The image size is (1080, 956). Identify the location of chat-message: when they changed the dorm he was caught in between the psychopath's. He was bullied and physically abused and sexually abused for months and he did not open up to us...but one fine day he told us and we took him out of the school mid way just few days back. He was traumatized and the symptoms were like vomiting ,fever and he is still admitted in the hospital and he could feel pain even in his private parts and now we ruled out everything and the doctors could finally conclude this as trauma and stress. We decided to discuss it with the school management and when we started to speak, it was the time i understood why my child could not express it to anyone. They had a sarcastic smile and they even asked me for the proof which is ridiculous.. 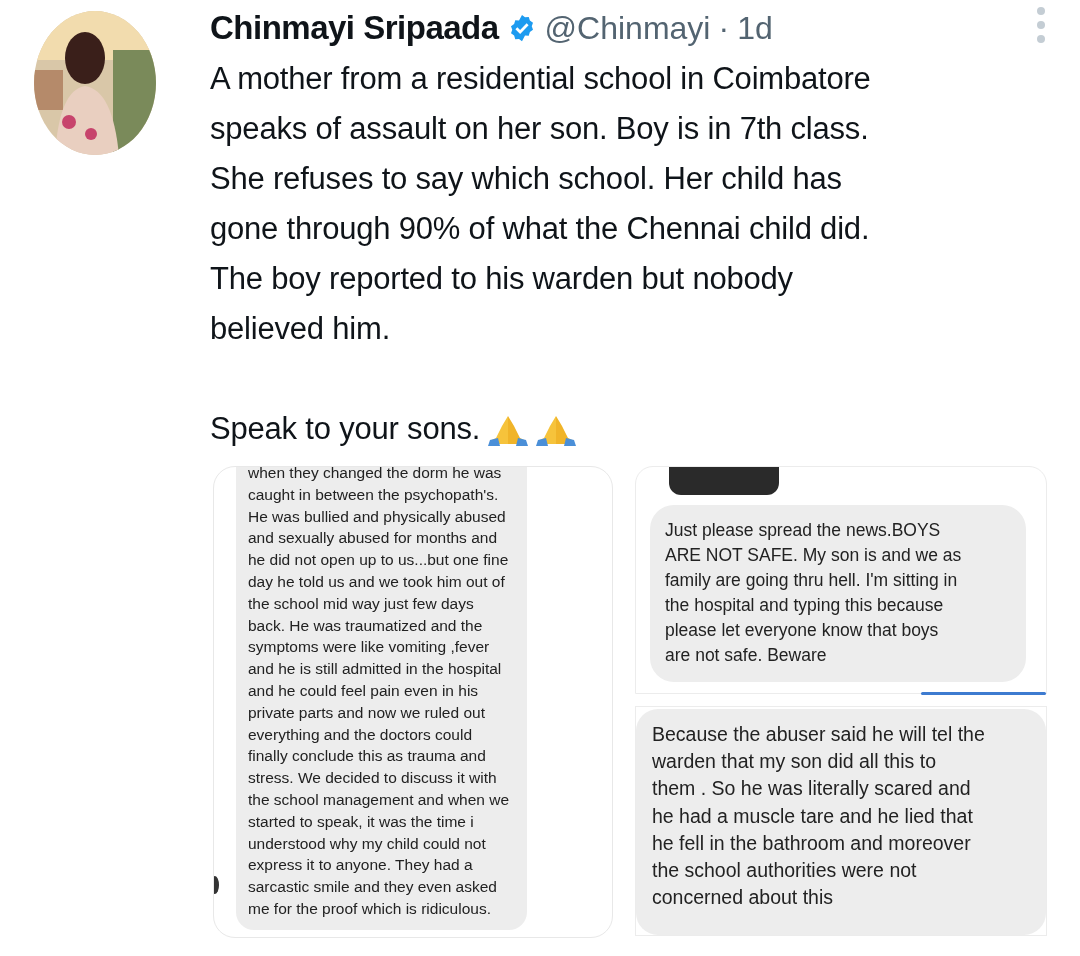
(382, 698).